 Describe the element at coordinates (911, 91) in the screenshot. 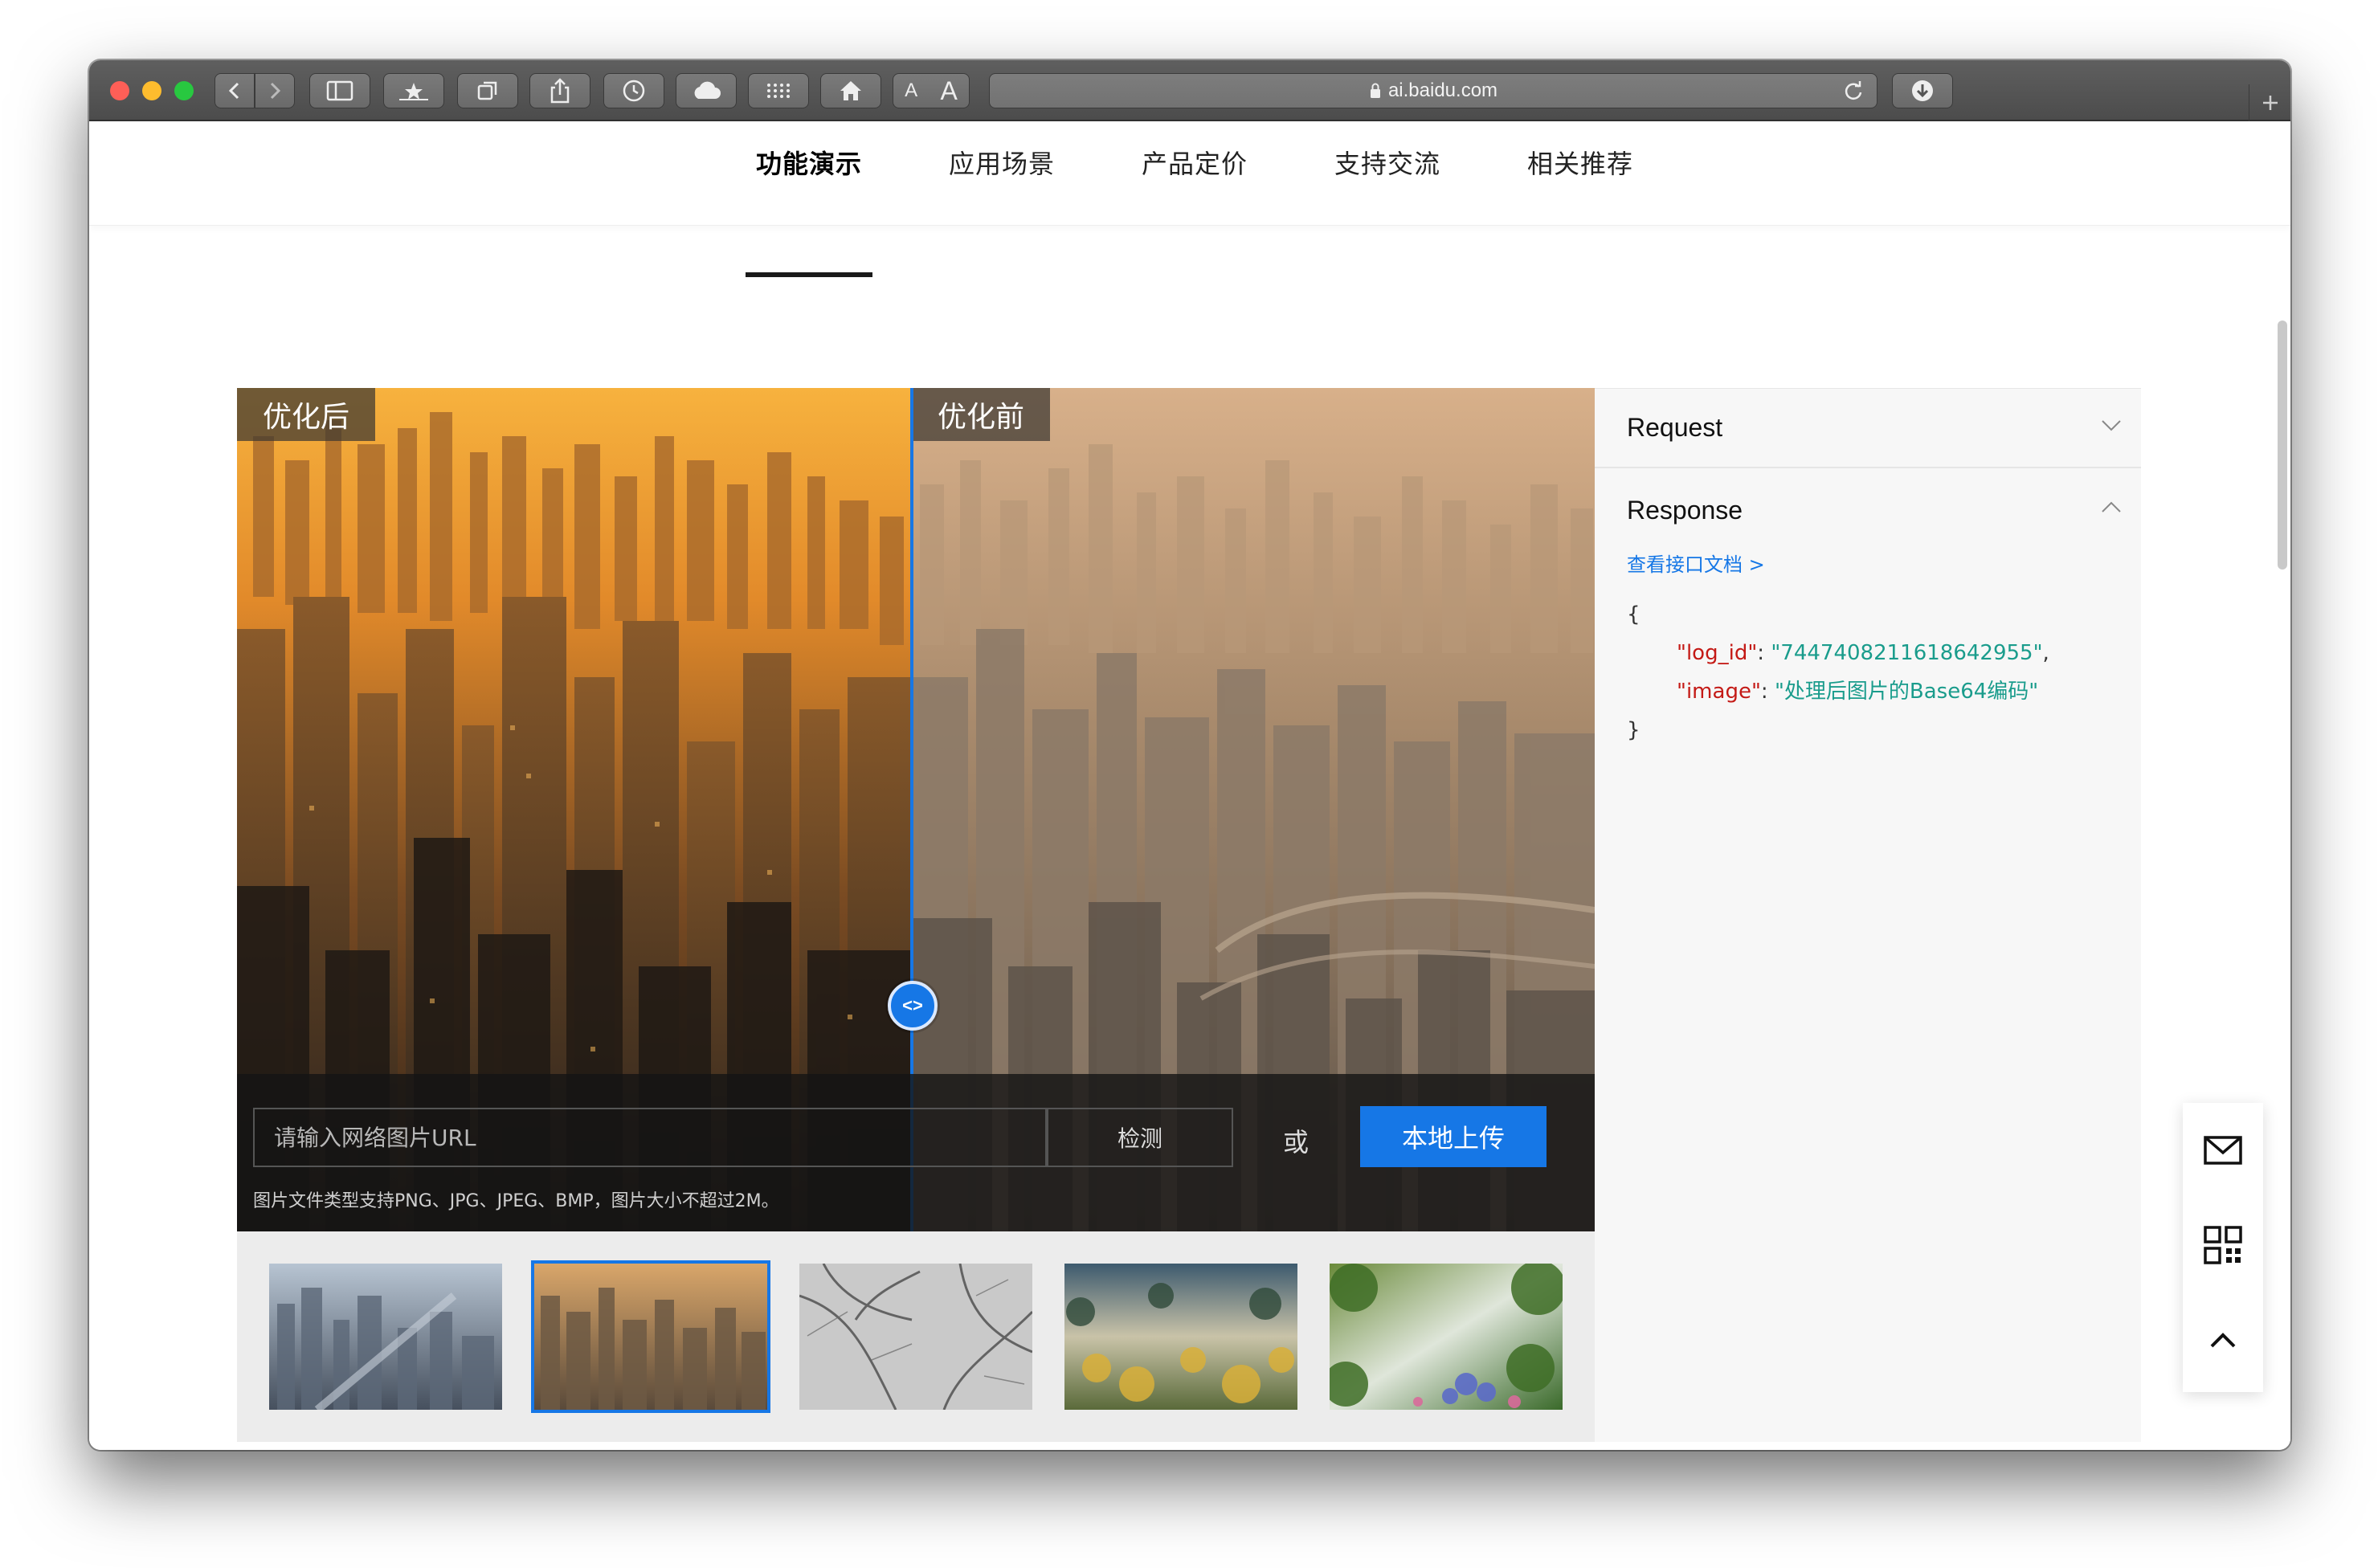

I see `decrease-font-button: A` at that location.